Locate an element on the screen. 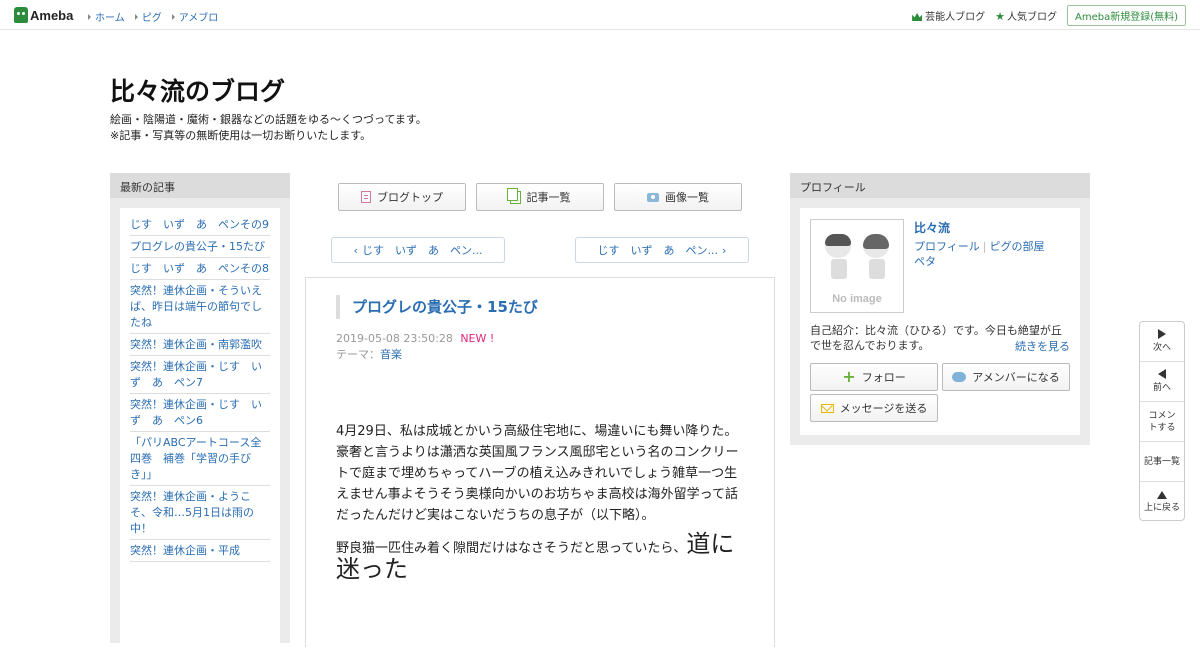 This screenshot has width=1200, height=648. profile-heading: プロフィール is located at coordinates (940, 185).